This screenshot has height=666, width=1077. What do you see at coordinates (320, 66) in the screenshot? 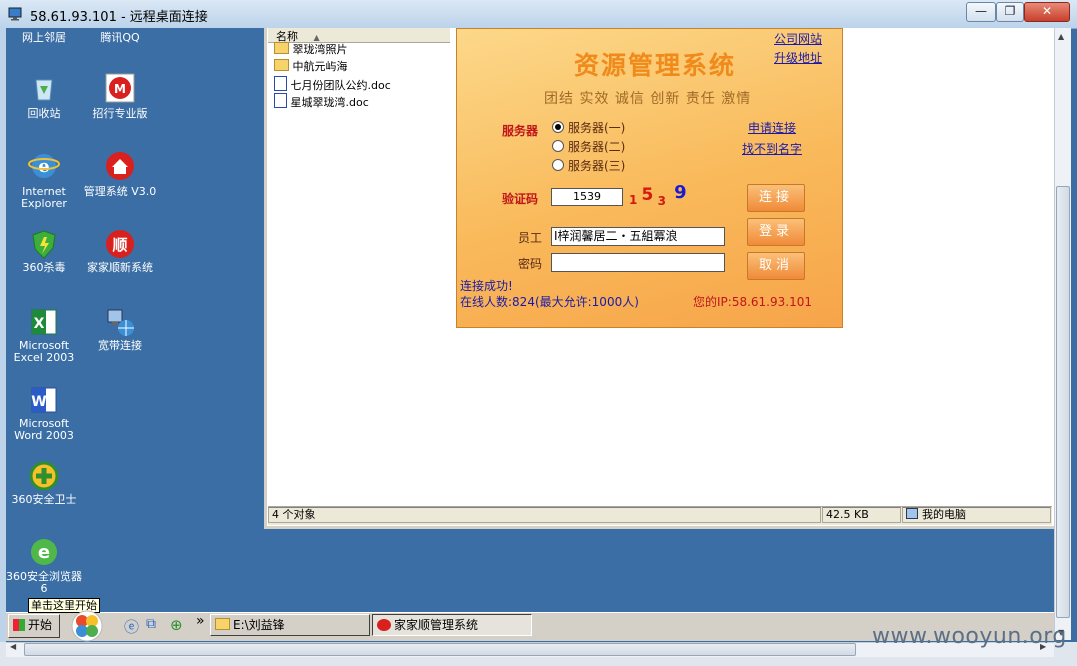
I see `file-name: 中航元屿海` at bounding box center [320, 66].